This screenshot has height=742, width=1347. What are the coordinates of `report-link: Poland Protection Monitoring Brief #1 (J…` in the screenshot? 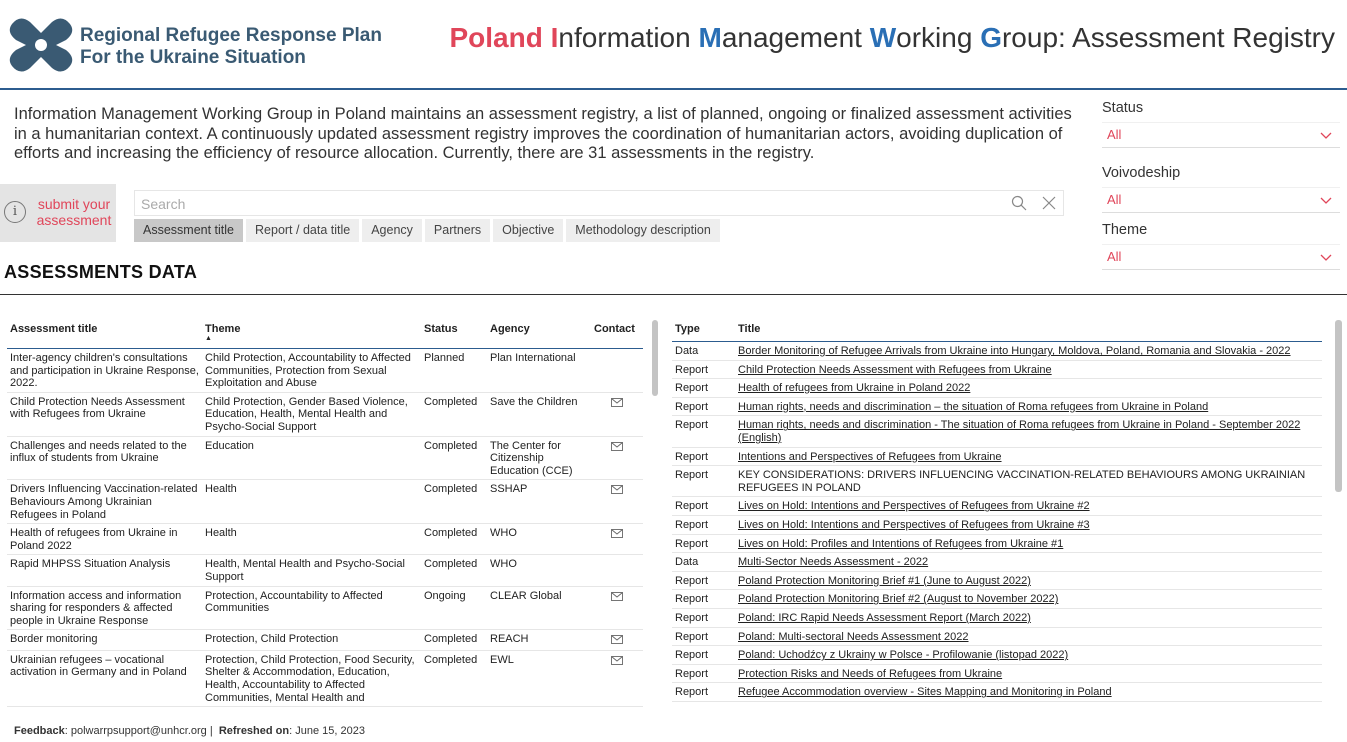 It's located at (1028, 581).